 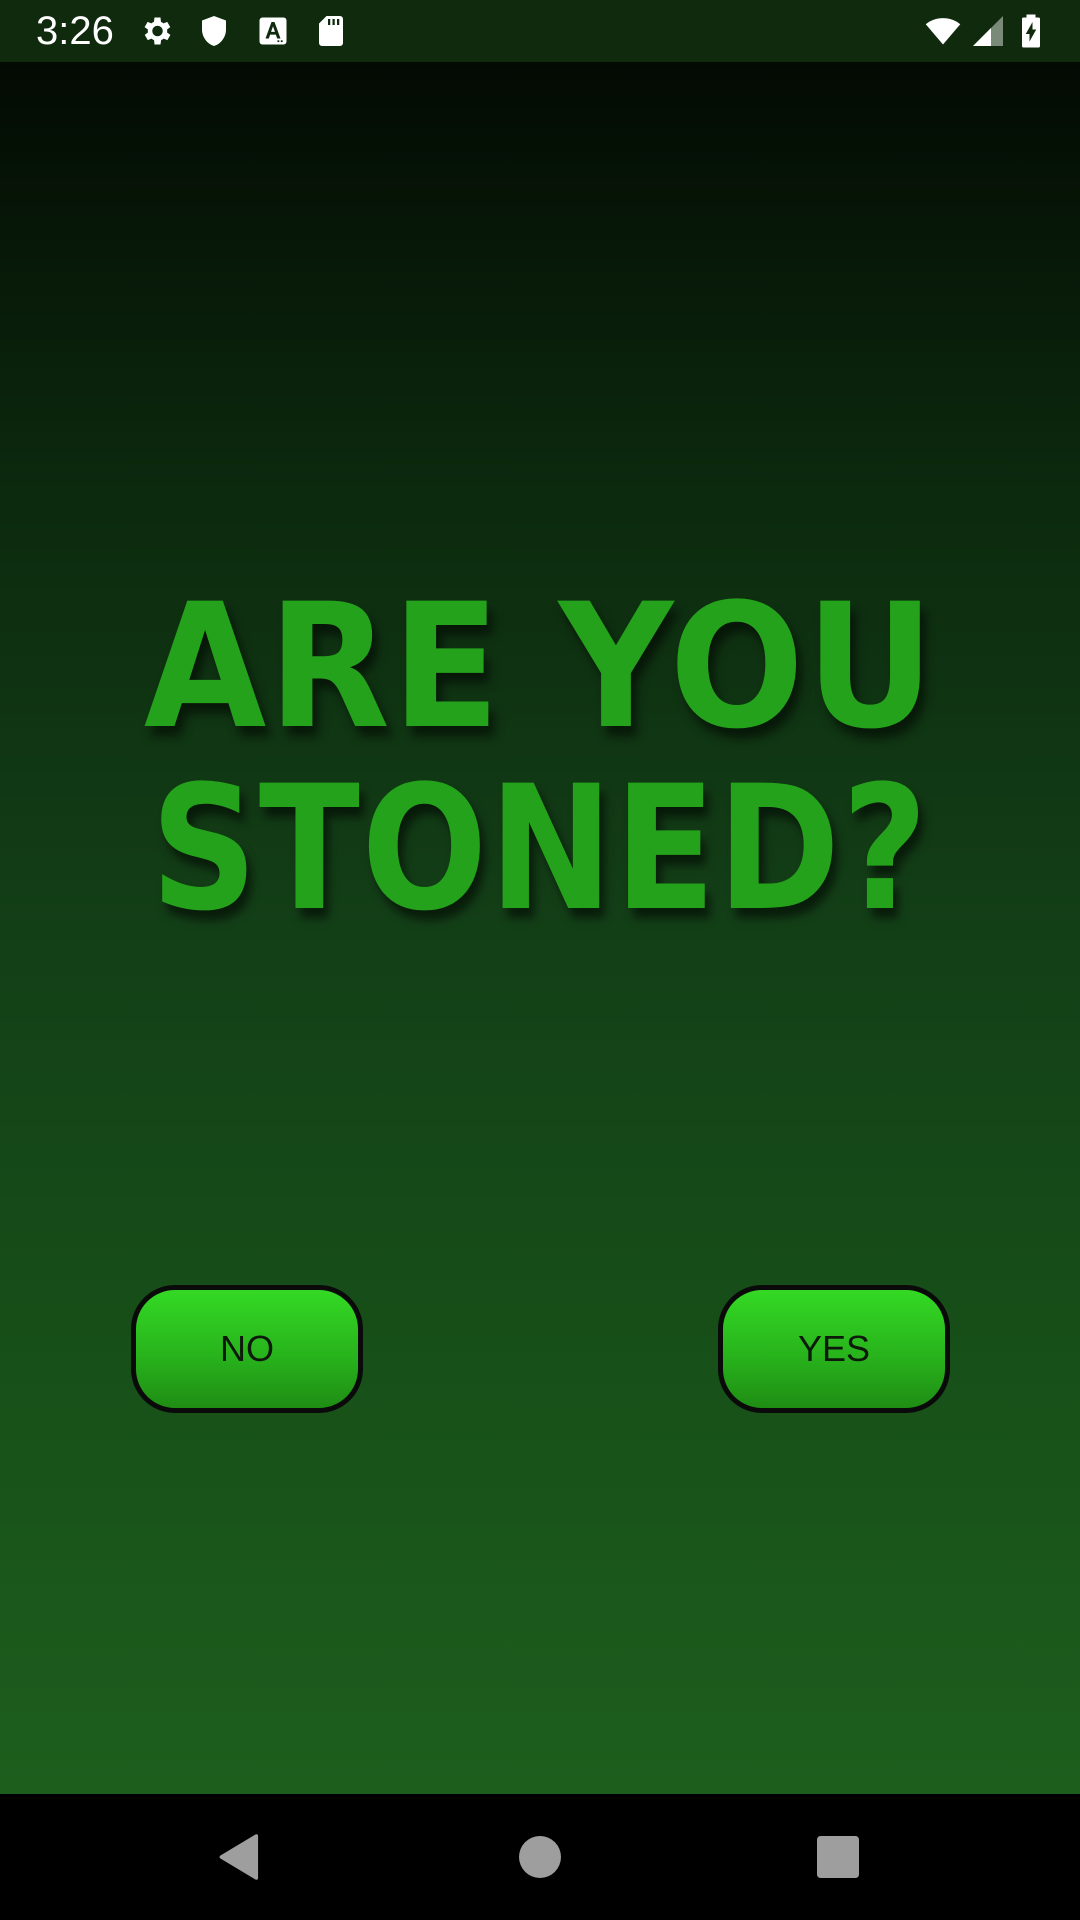 What do you see at coordinates (247, 1349) in the screenshot?
I see `no-button: NO` at bounding box center [247, 1349].